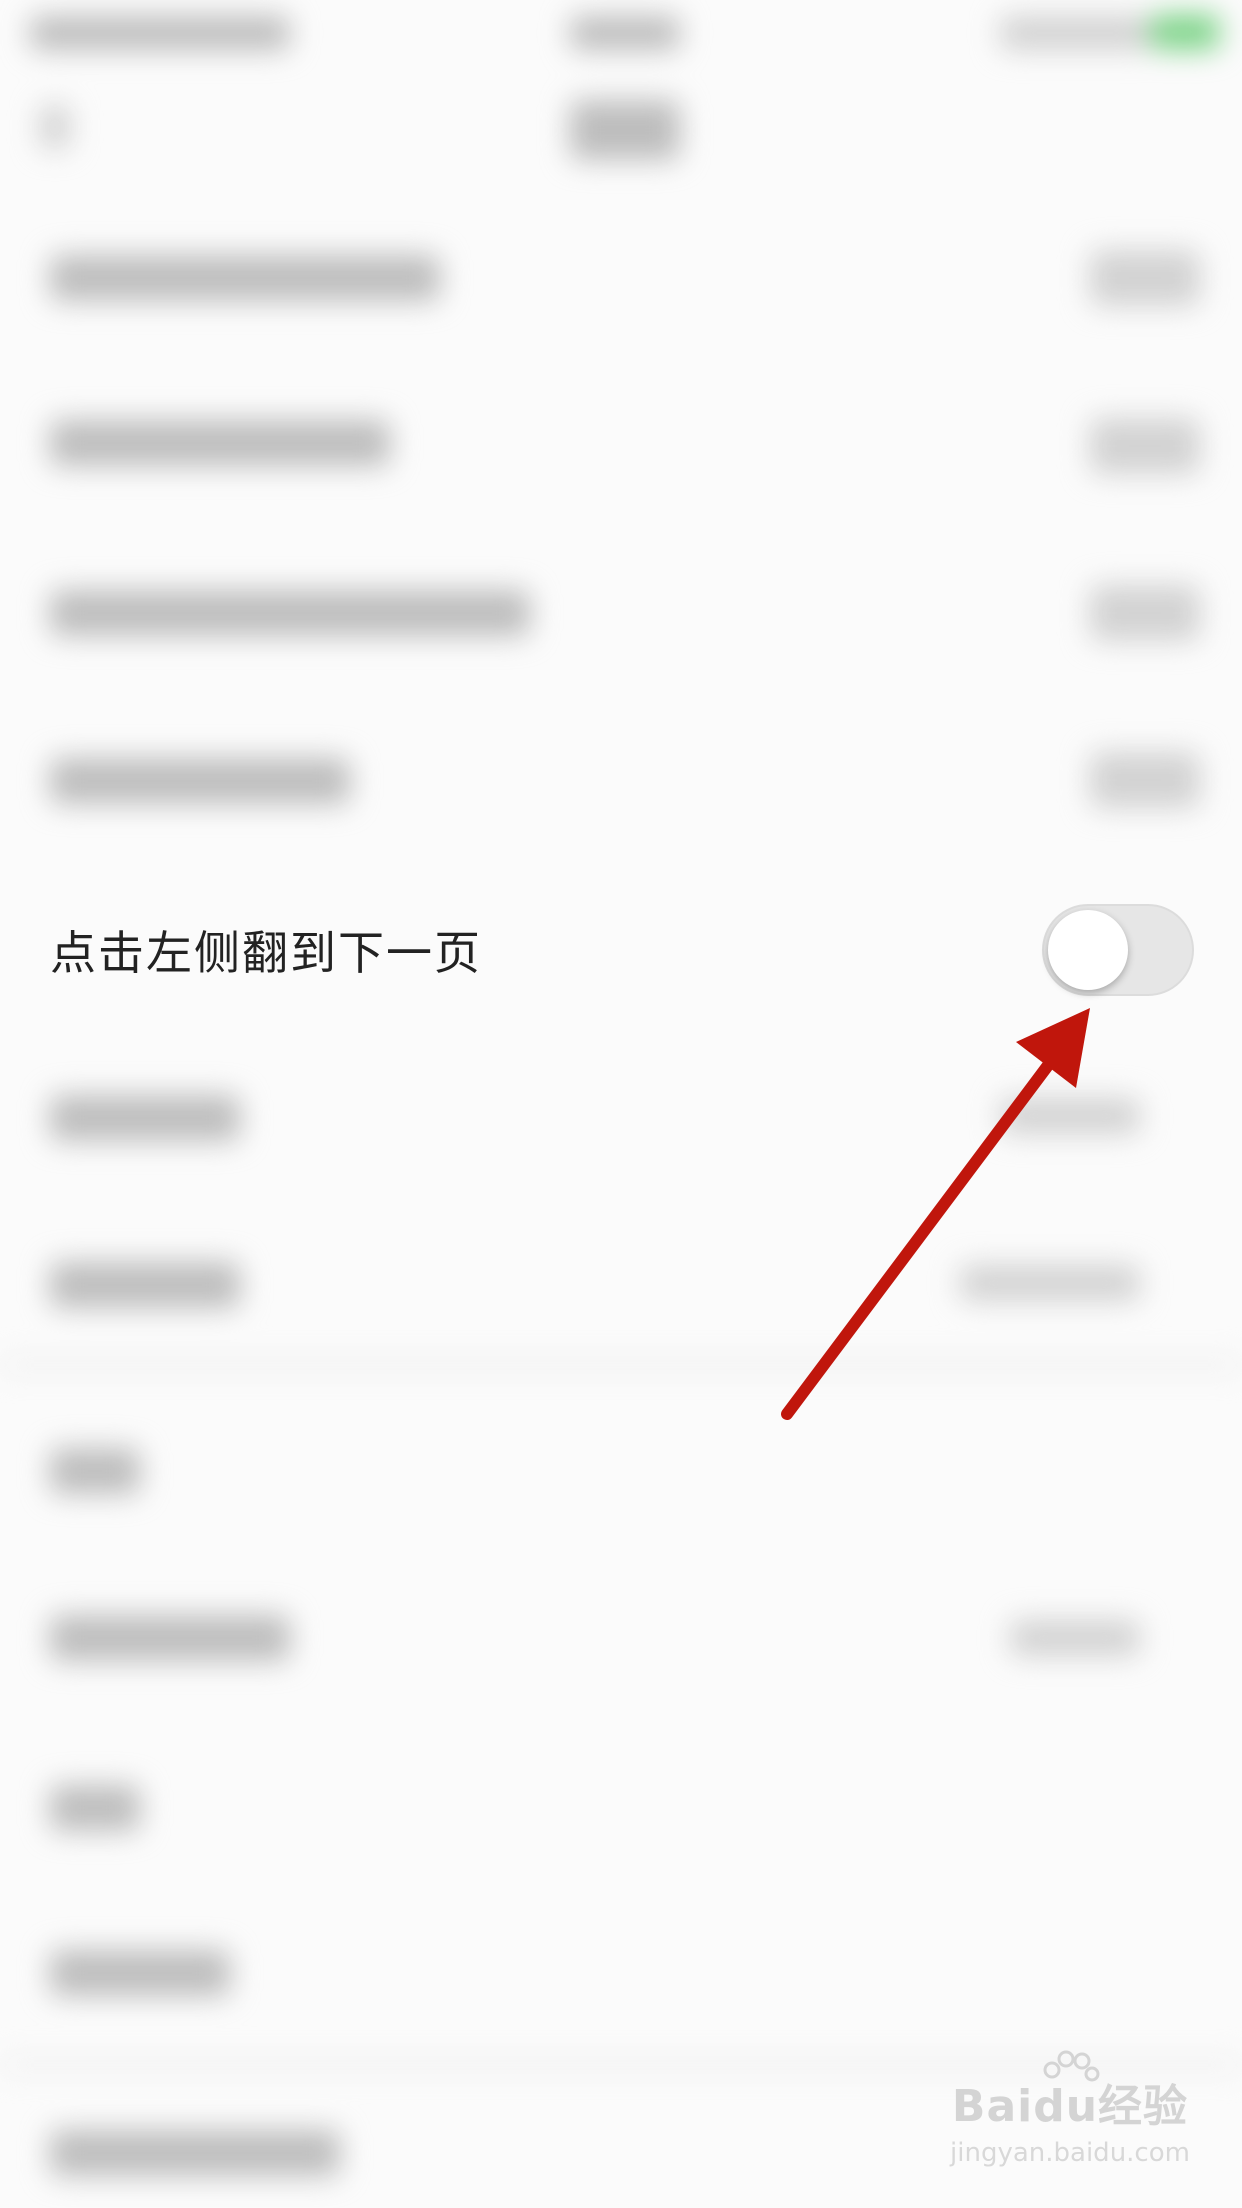 The height and width of the screenshot is (2208, 1242). I want to click on annotation-arrow, so click(935, 1214).